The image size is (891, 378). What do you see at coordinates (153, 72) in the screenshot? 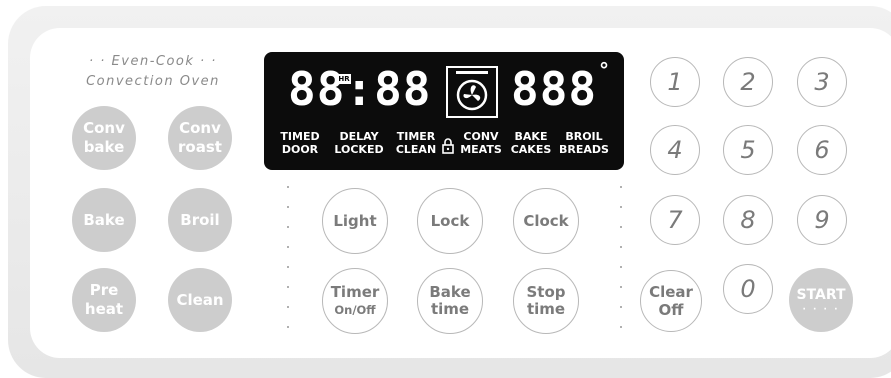
I see `brand-label: · · Even-Cook · · Convection Oven` at bounding box center [153, 72].